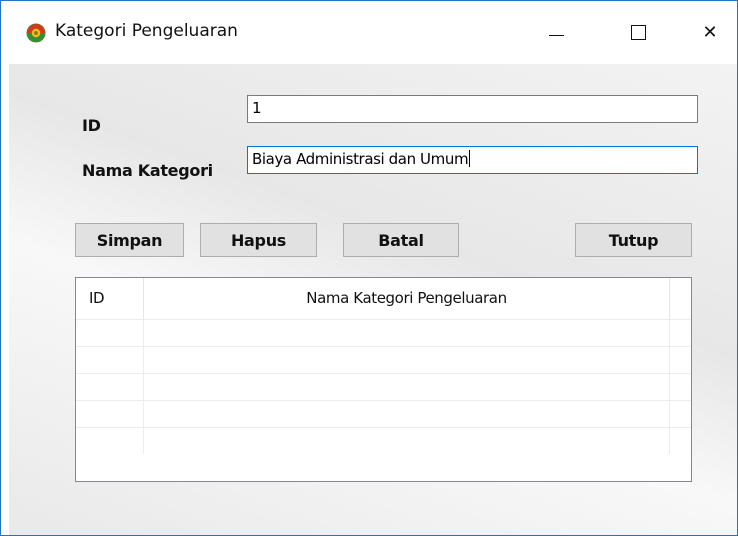  Describe the element at coordinates (360, 159) in the screenshot. I see `nama-kategori-input-value: Biaya Administrasi dan Umum` at that location.